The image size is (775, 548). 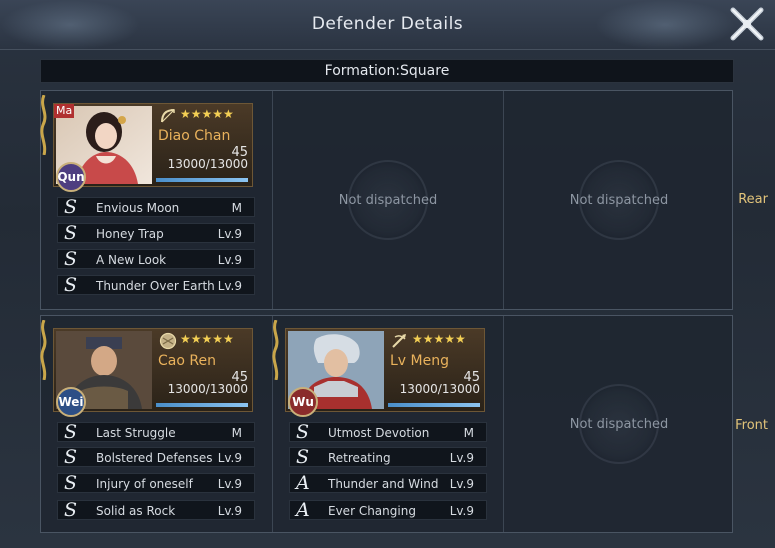 What do you see at coordinates (194, 136) in the screenshot?
I see `hero-name: Diao Chan` at bounding box center [194, 136].